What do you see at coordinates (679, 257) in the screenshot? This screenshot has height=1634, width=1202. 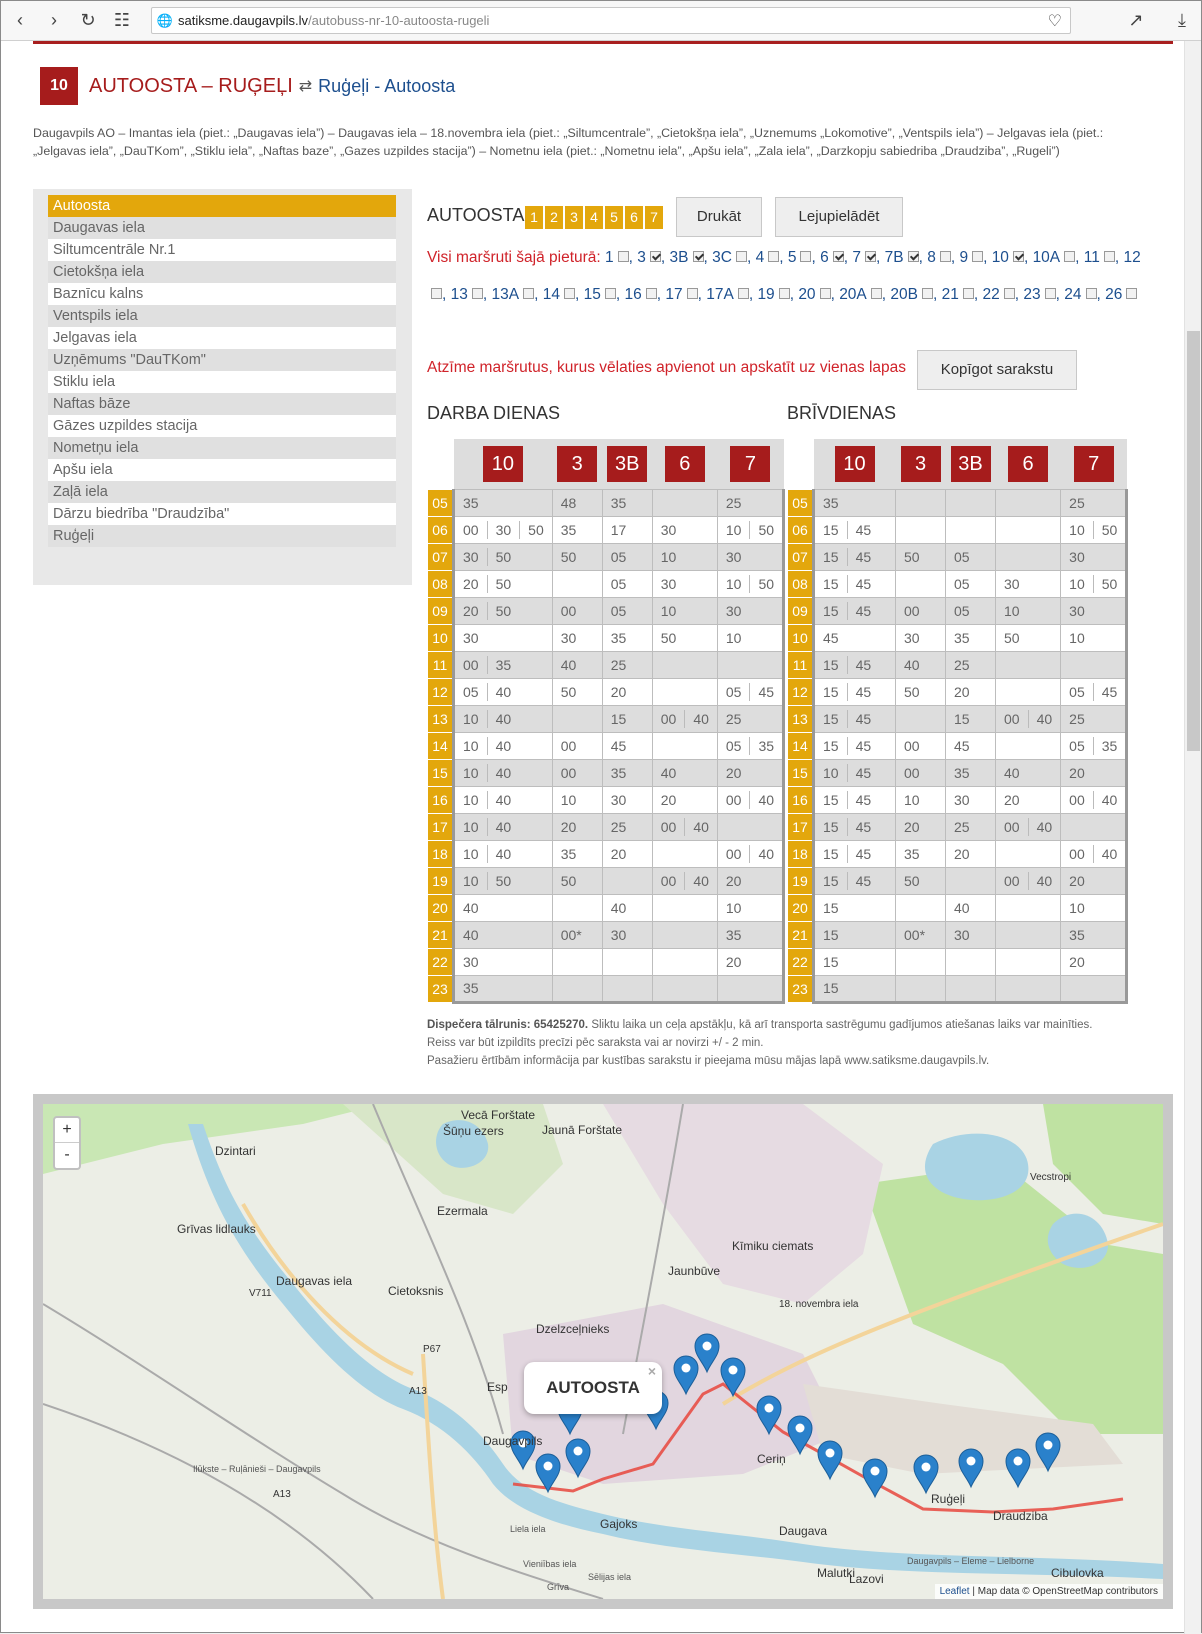 I see `route-link: 3B` at bounding box center [679, 257].